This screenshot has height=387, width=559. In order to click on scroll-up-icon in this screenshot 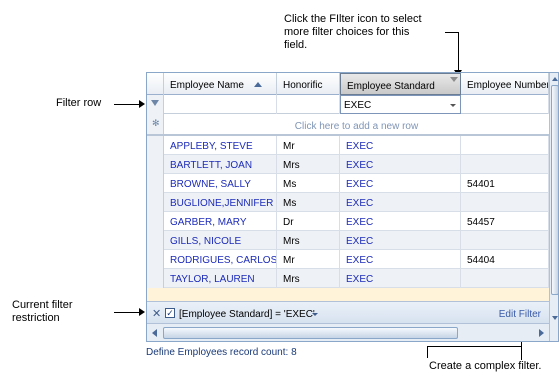, I will do `click(555, 79)`.